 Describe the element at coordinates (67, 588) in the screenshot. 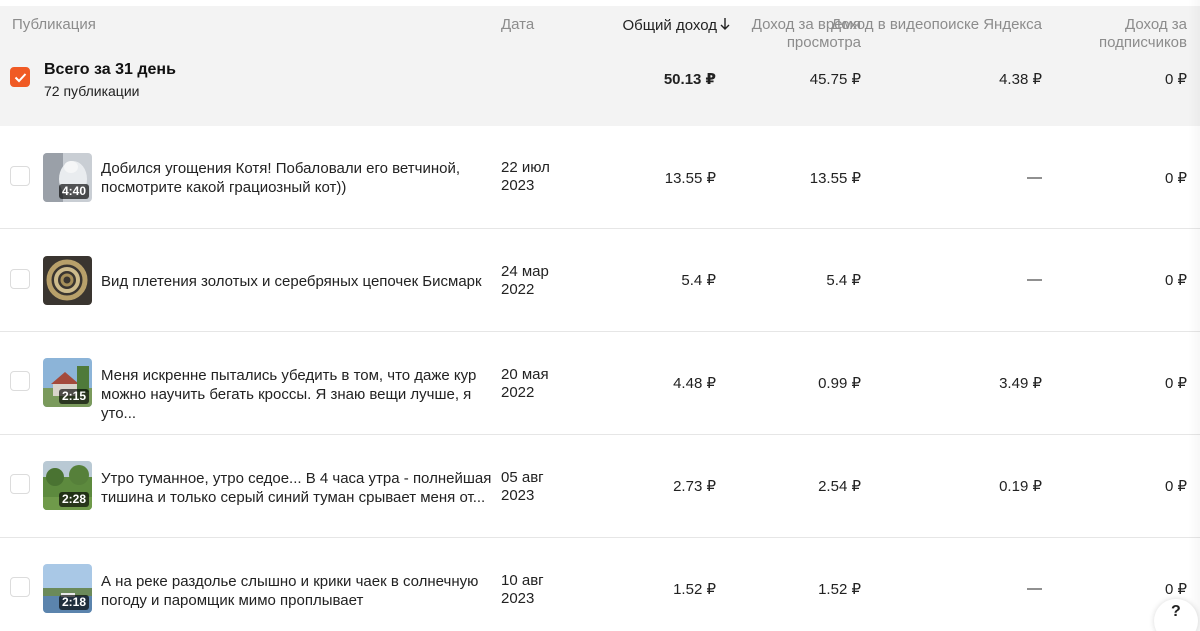

I see `video-thumbnail: 2:18` at that location.